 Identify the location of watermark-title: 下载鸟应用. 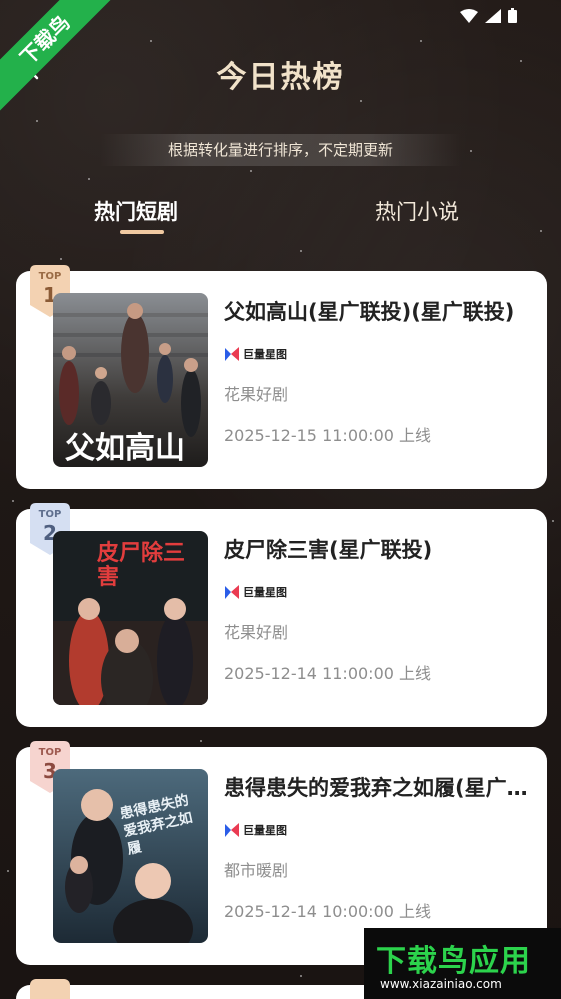
(453, 961).